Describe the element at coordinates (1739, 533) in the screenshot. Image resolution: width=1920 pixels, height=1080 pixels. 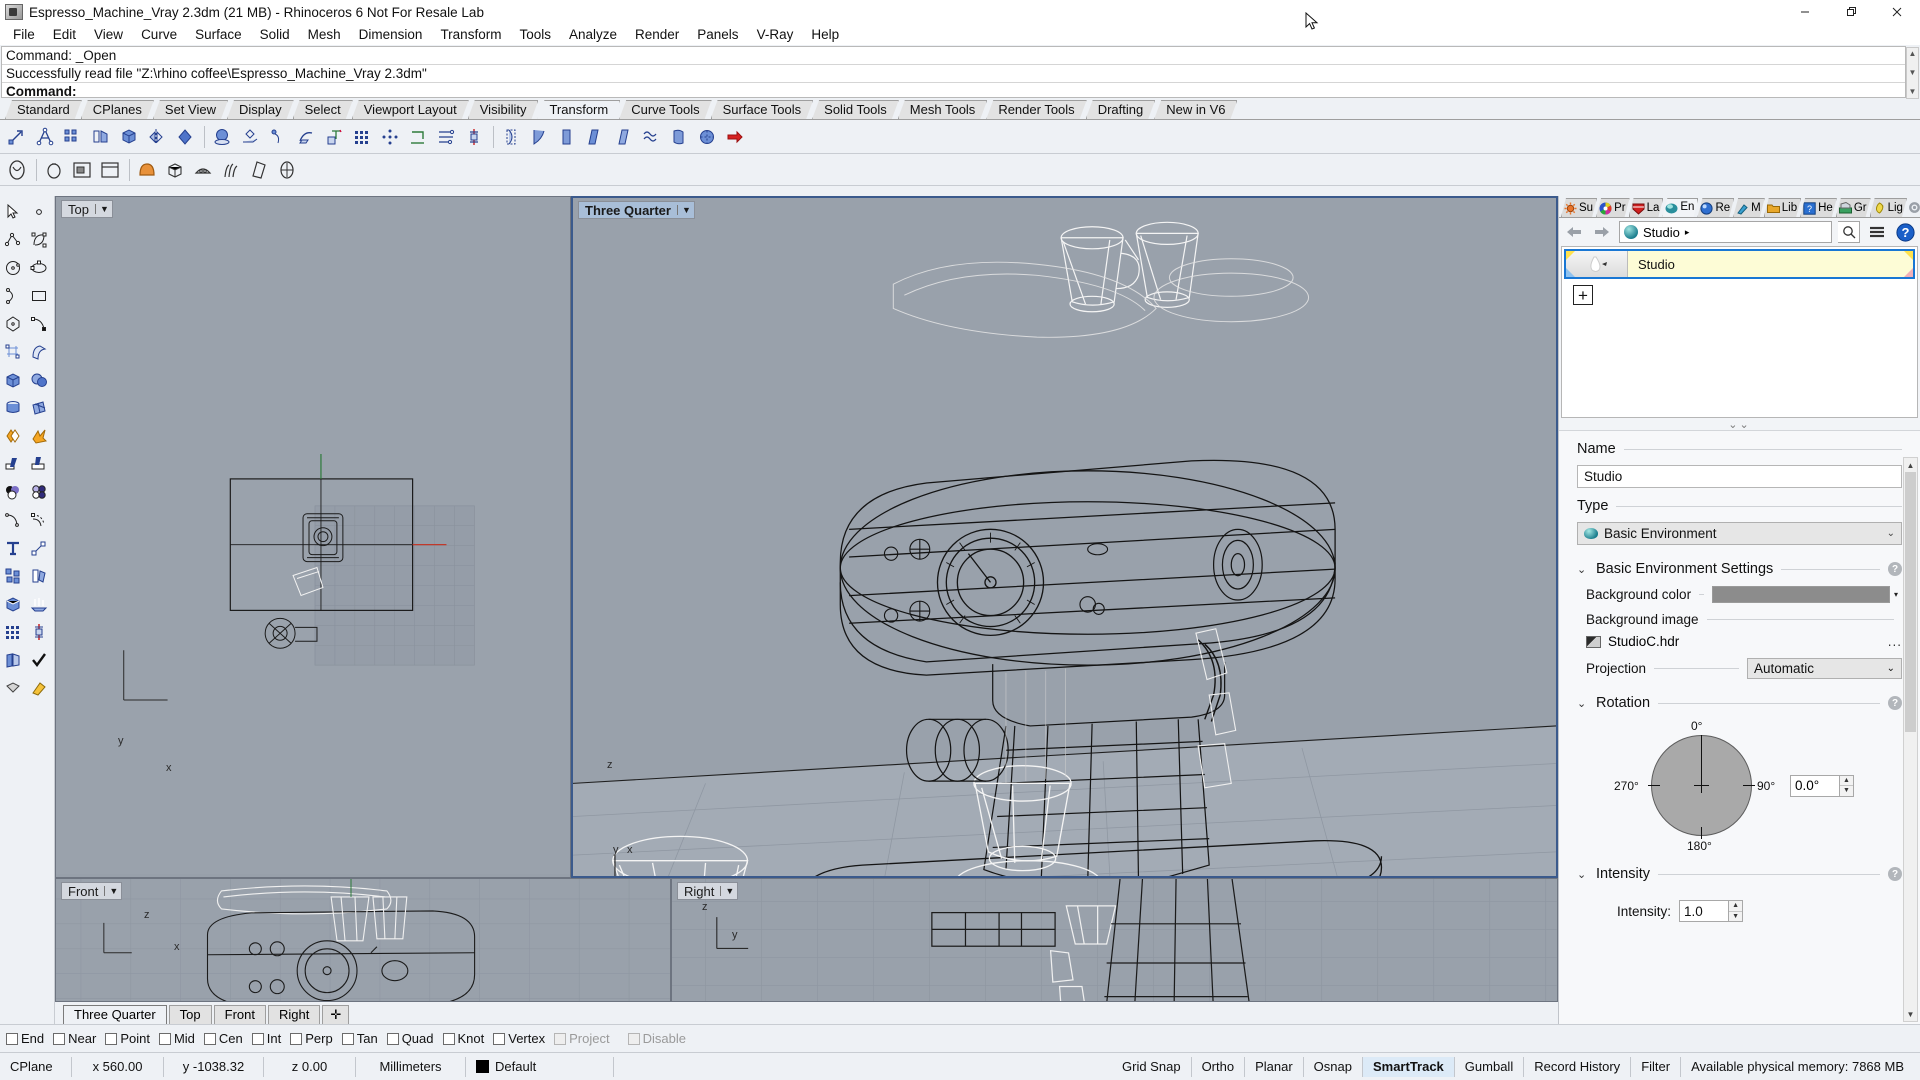
I see `environment-type-select: Basic Environment ⌄` at that location.